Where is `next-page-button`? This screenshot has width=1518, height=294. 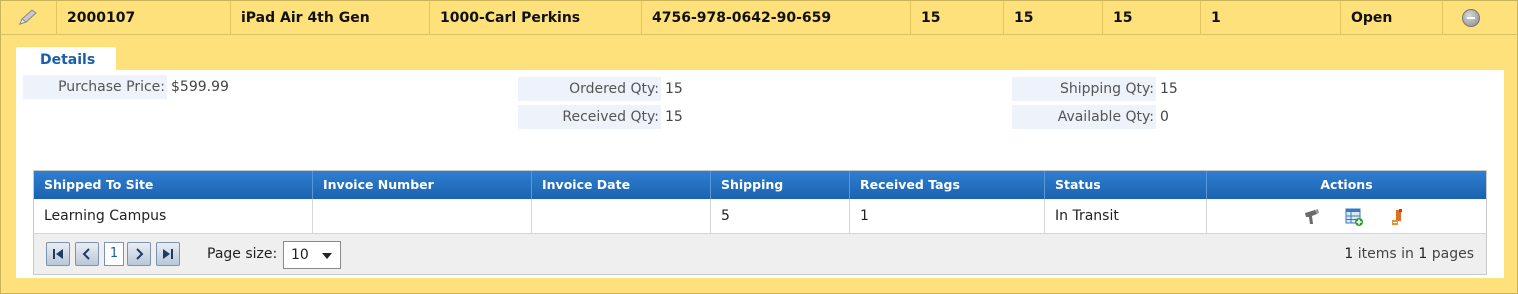
next-page-button is located at coordinates (139, 254).